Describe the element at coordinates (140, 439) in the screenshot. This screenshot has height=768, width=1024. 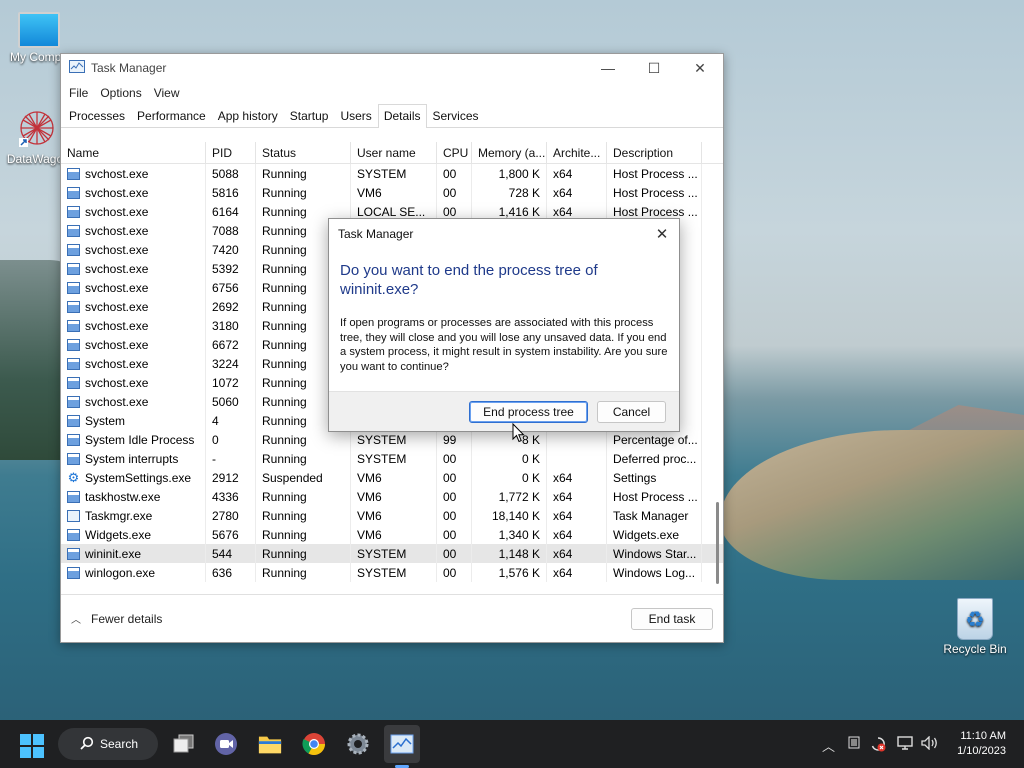
I see `process-name-text: System Idle Process` at that location.